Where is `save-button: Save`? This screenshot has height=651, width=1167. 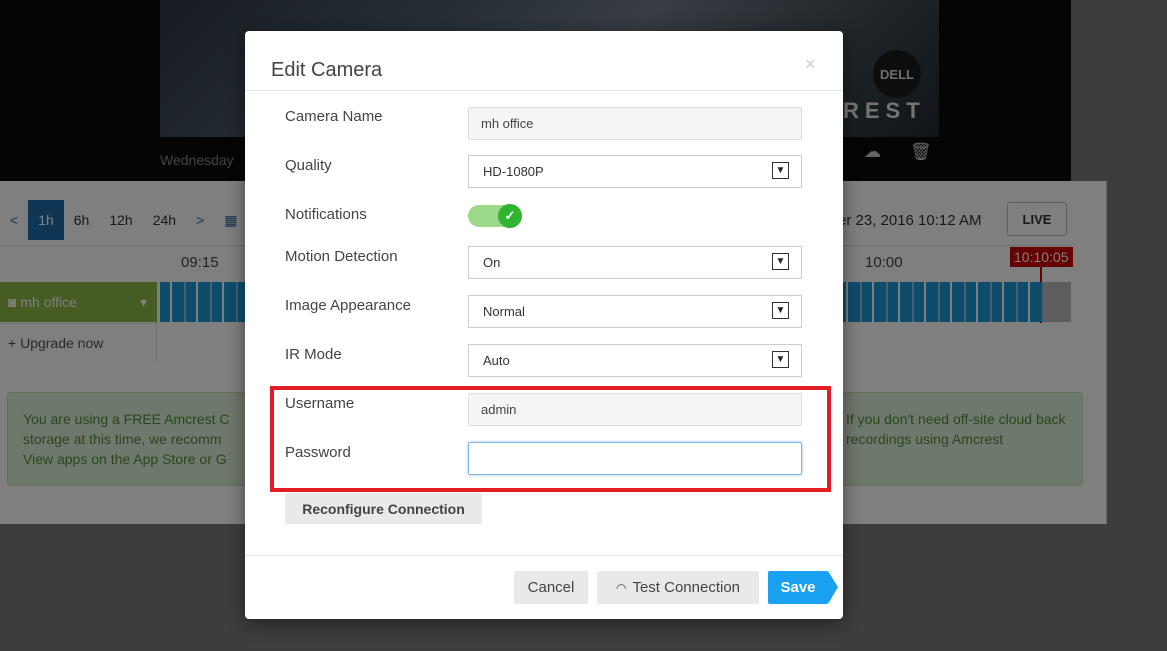
save-button: Save is located at coordinates (798, 587).